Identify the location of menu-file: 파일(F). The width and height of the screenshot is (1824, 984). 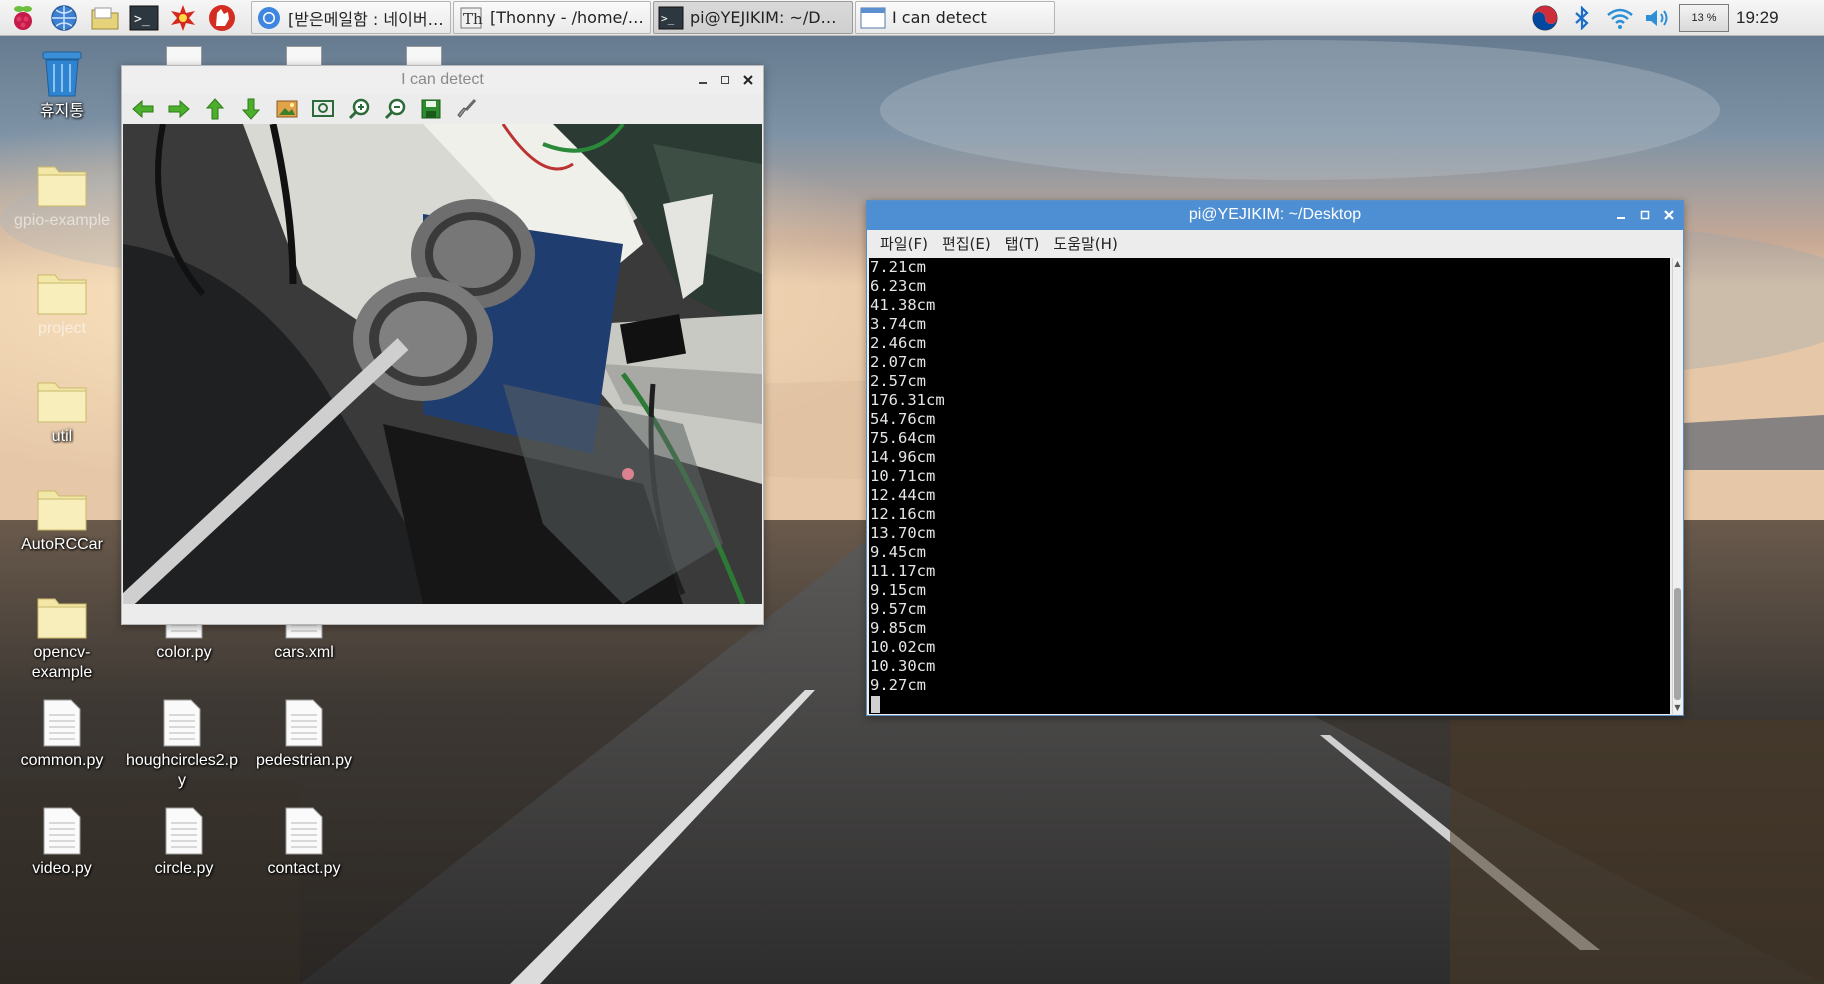
(904, 243).